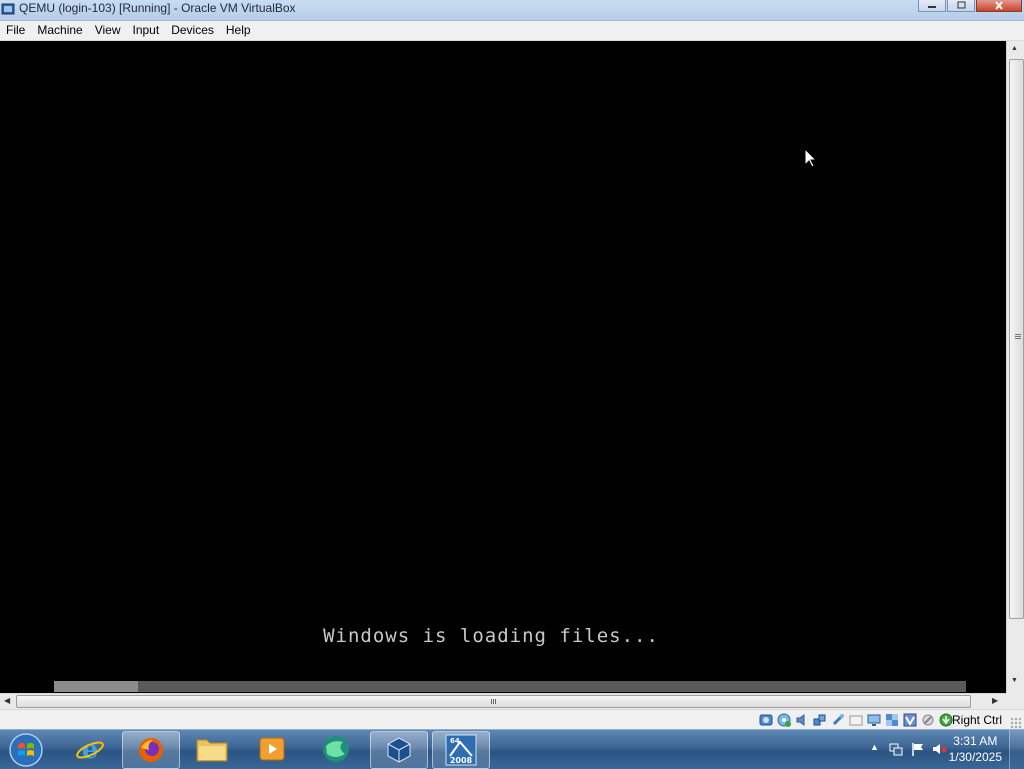  What do you see at coordinates (896, 749) in the screenshot?
I see `network-tray-icon` at bounding box center [896, 749].